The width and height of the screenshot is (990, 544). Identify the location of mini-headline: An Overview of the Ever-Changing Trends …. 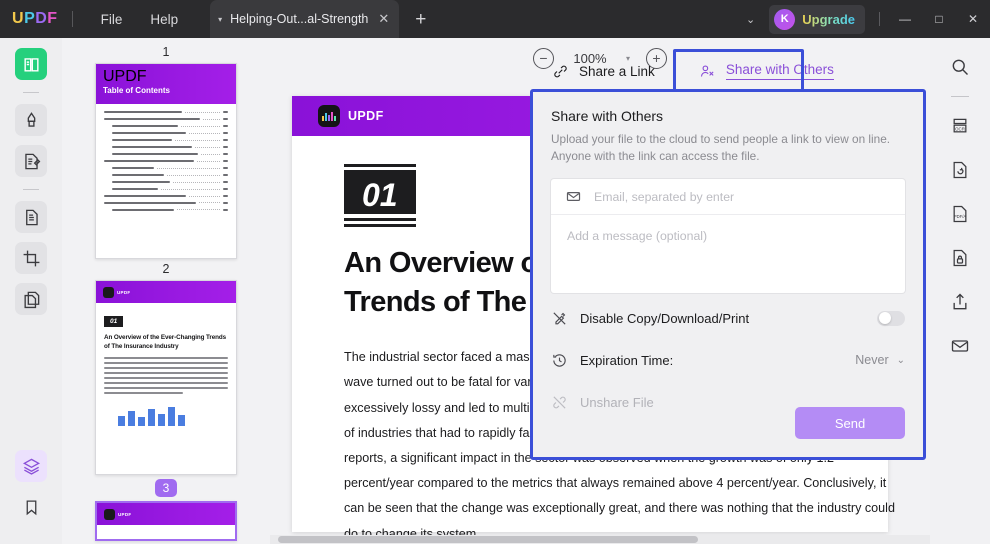
(165, 342).